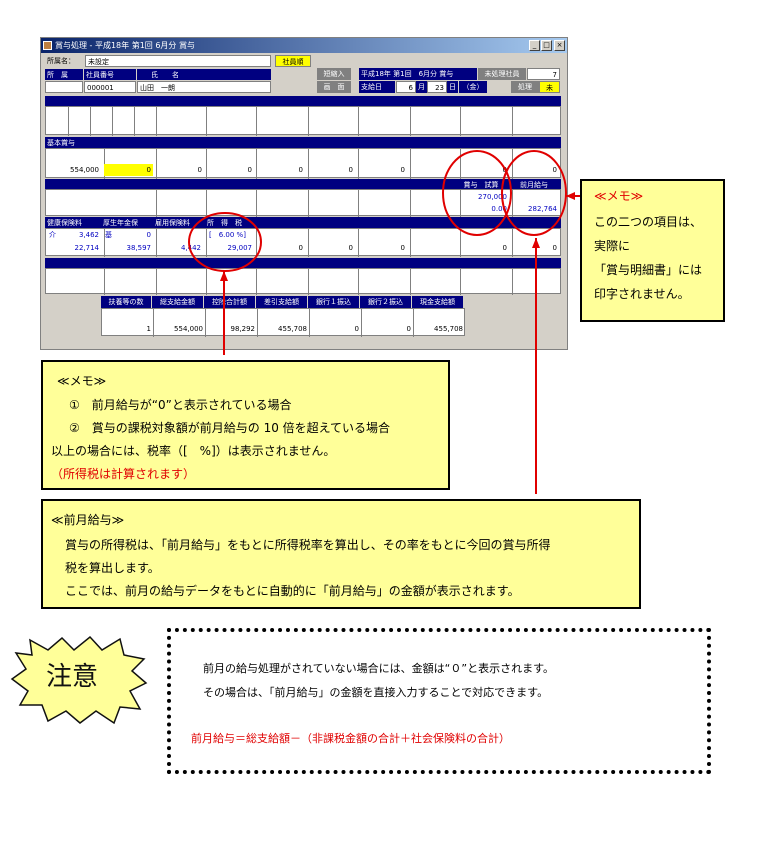 The height and width of the screenshot is (843, 771). Describe the element at coordinates (376, 692) in the screenshot. I see `caution-line-2: その場合は、「前月給与」の金額を直接入力することで対応できます。` at that location.